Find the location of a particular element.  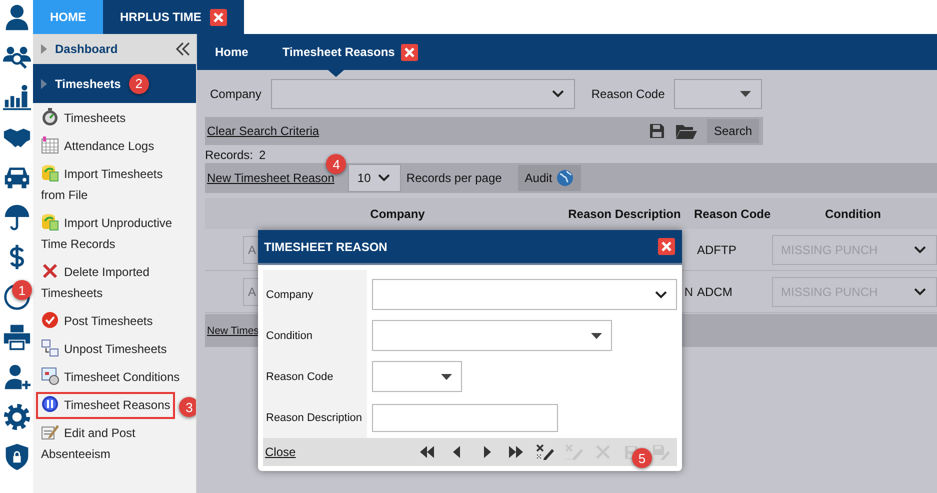

callout-badge: 4 is located at coordinates (336, 164).